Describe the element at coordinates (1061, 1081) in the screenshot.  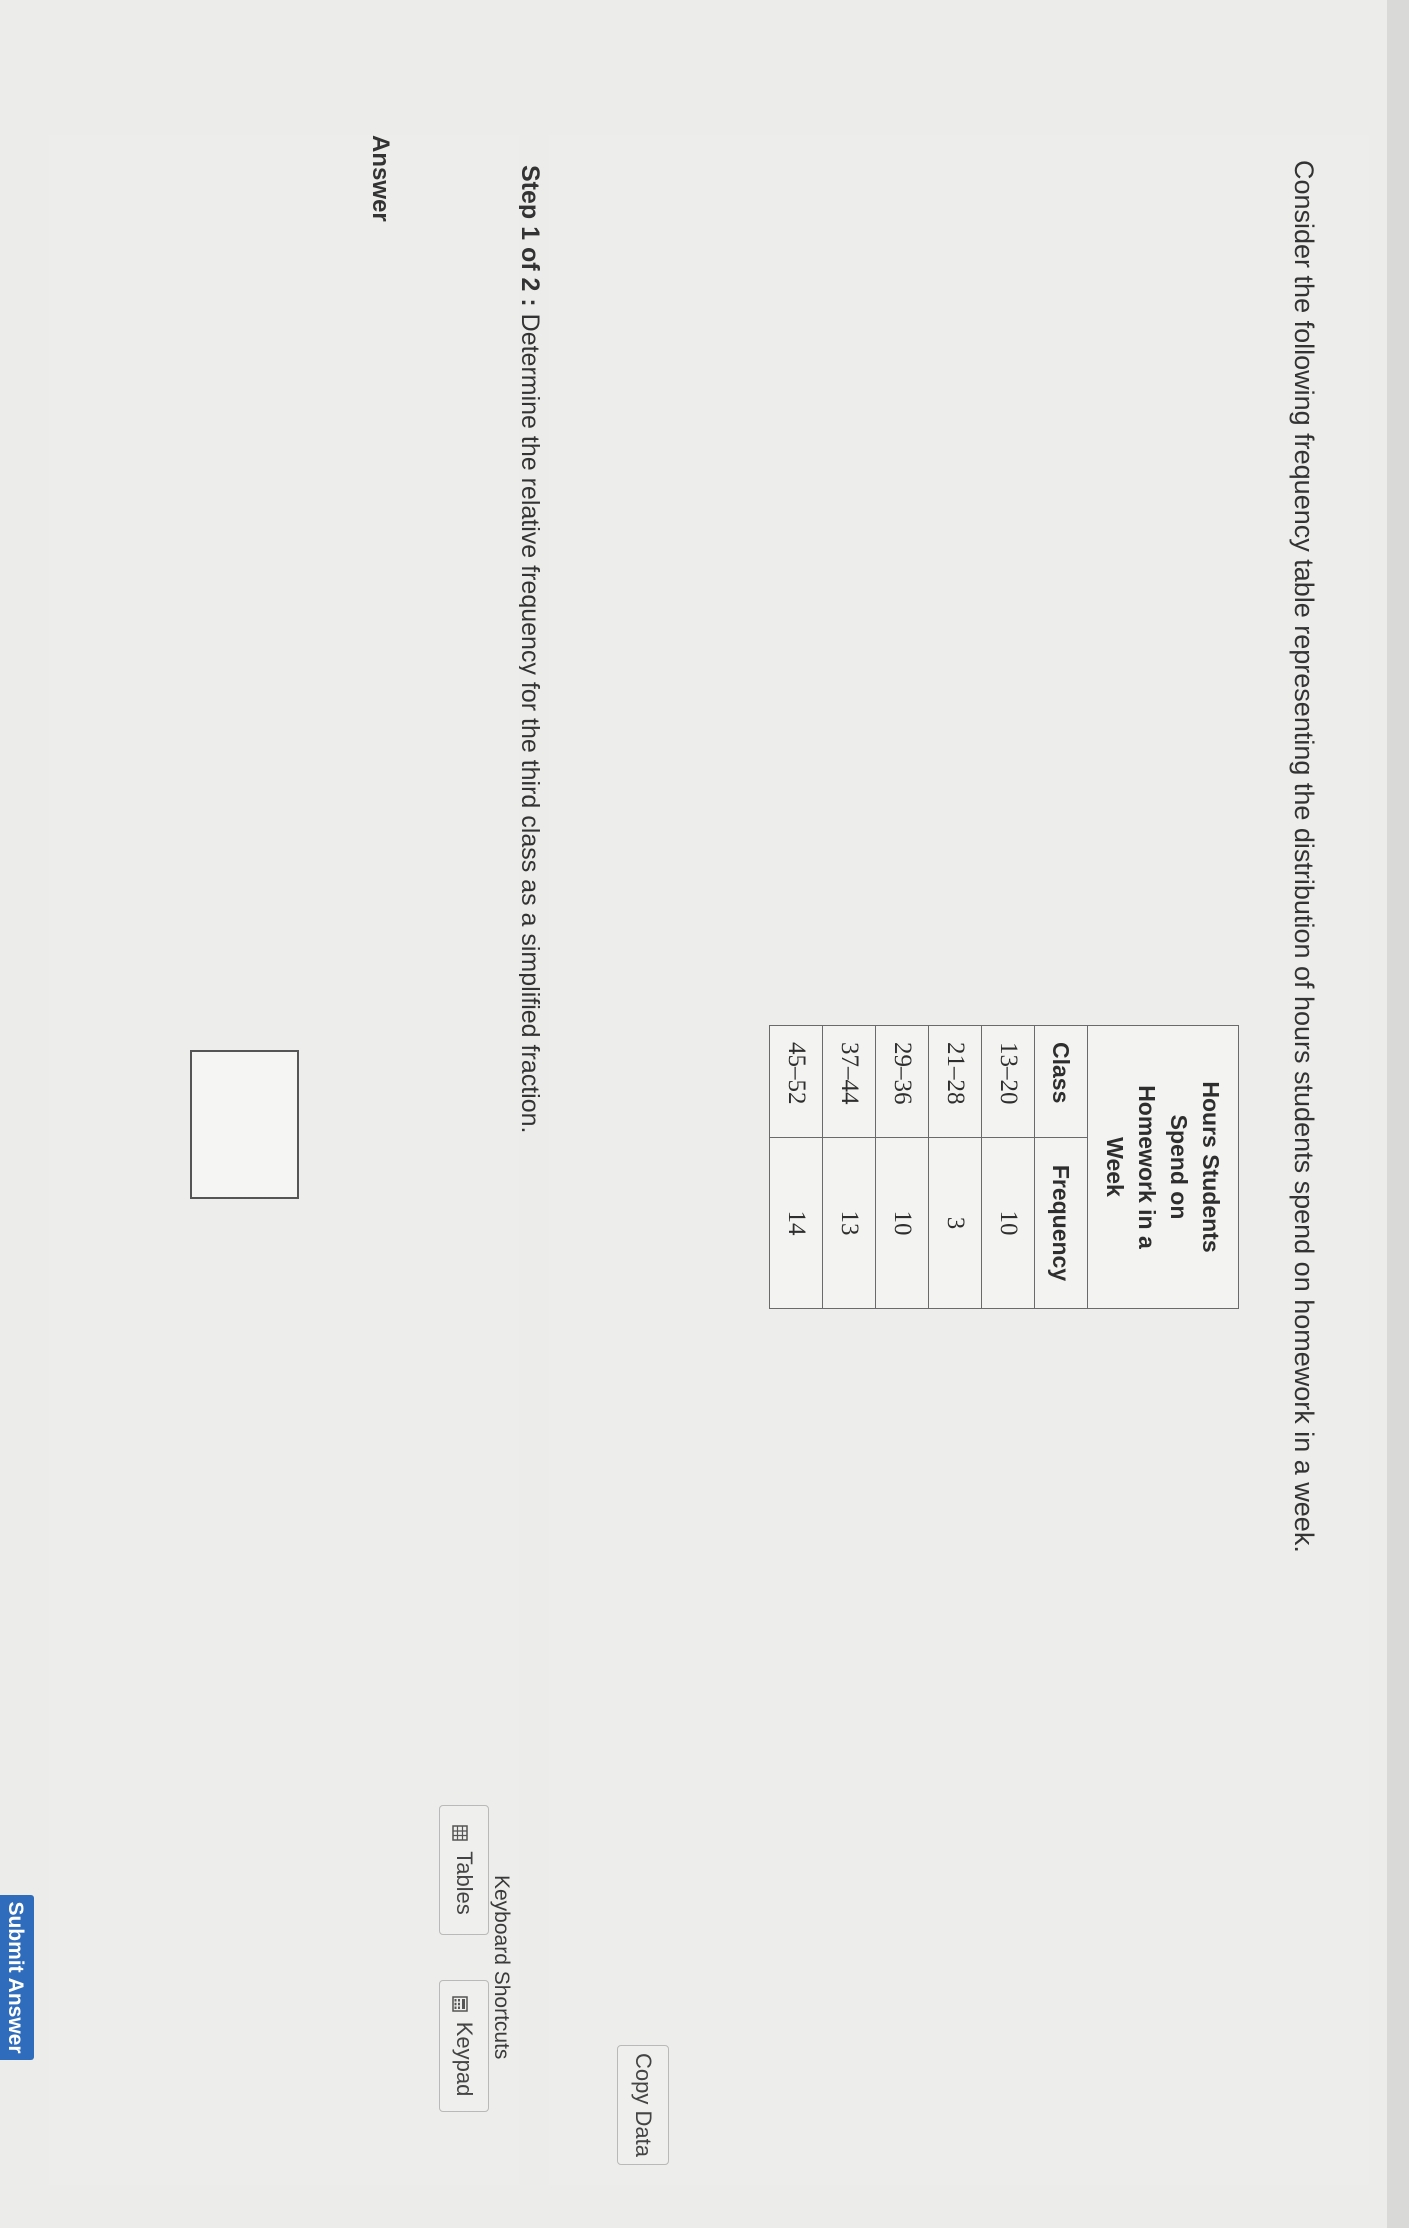
I see `class-column-header: Class` at that location.